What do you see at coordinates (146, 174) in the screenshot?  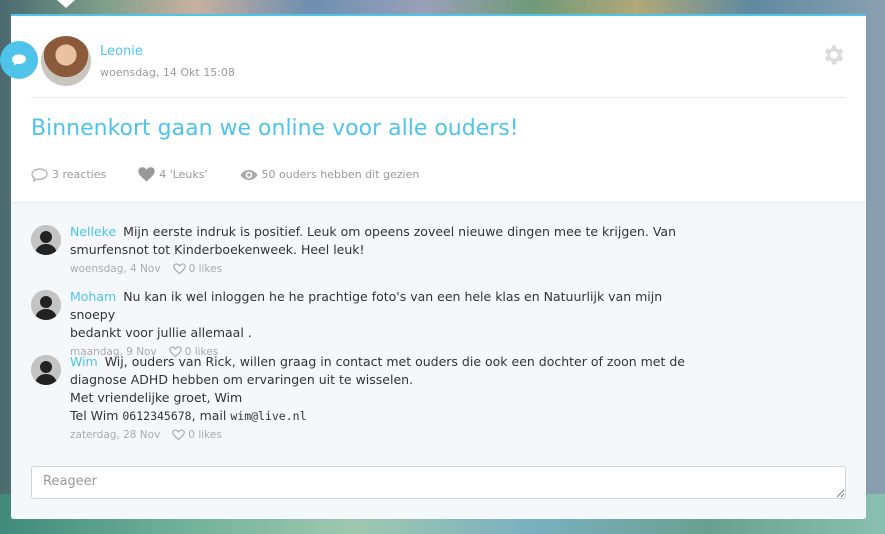 I see `heart-icon` at bounding box center [146, 174].